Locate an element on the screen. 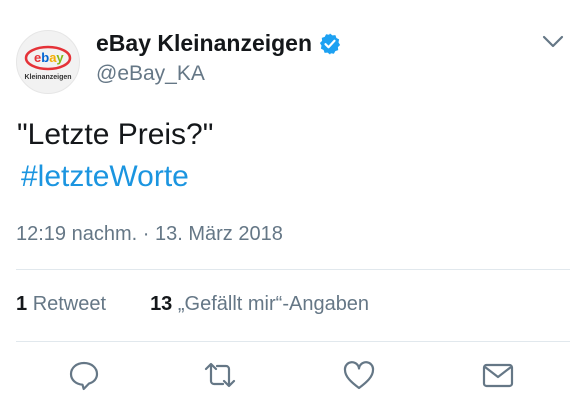  retweet-icon is located at coordinates (220, 375).